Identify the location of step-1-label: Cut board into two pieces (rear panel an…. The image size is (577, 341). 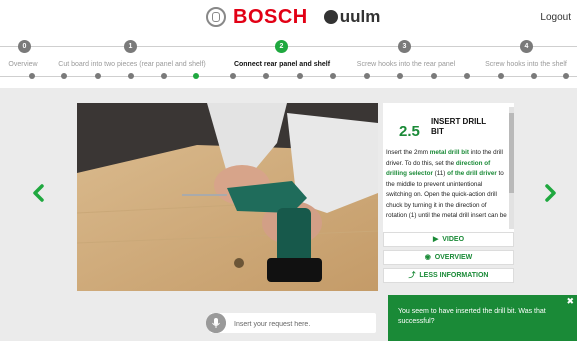
(131, 64).